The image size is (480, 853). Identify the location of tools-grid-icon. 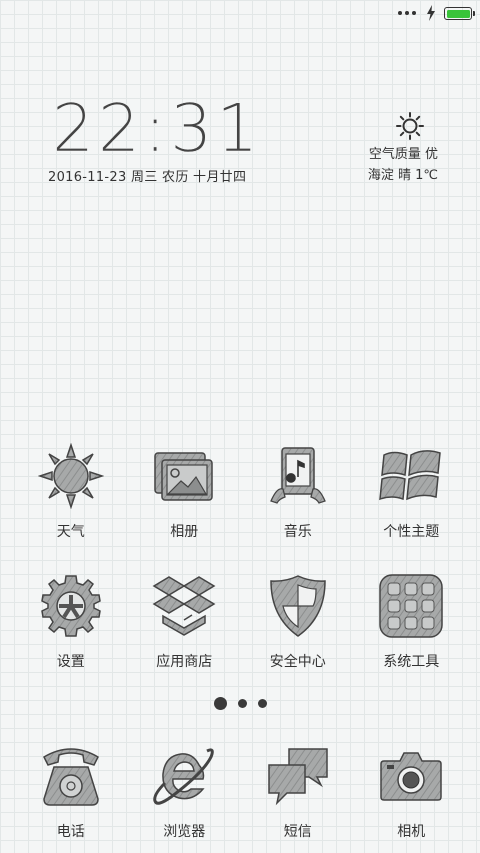
(411, 606).